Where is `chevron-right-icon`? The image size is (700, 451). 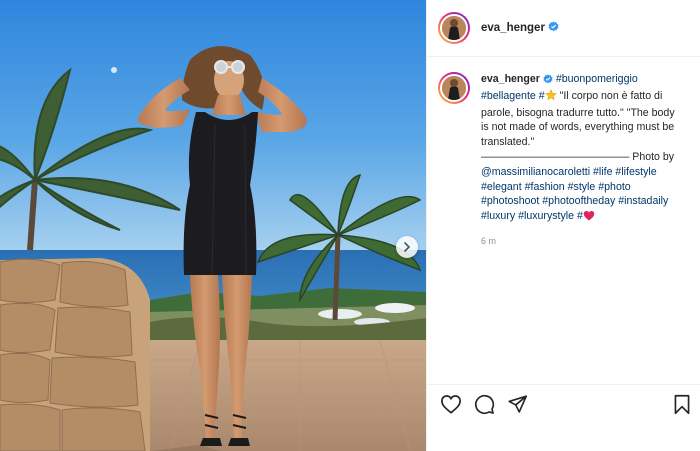
chevron-right-icon is located at coordinates (407, 247).